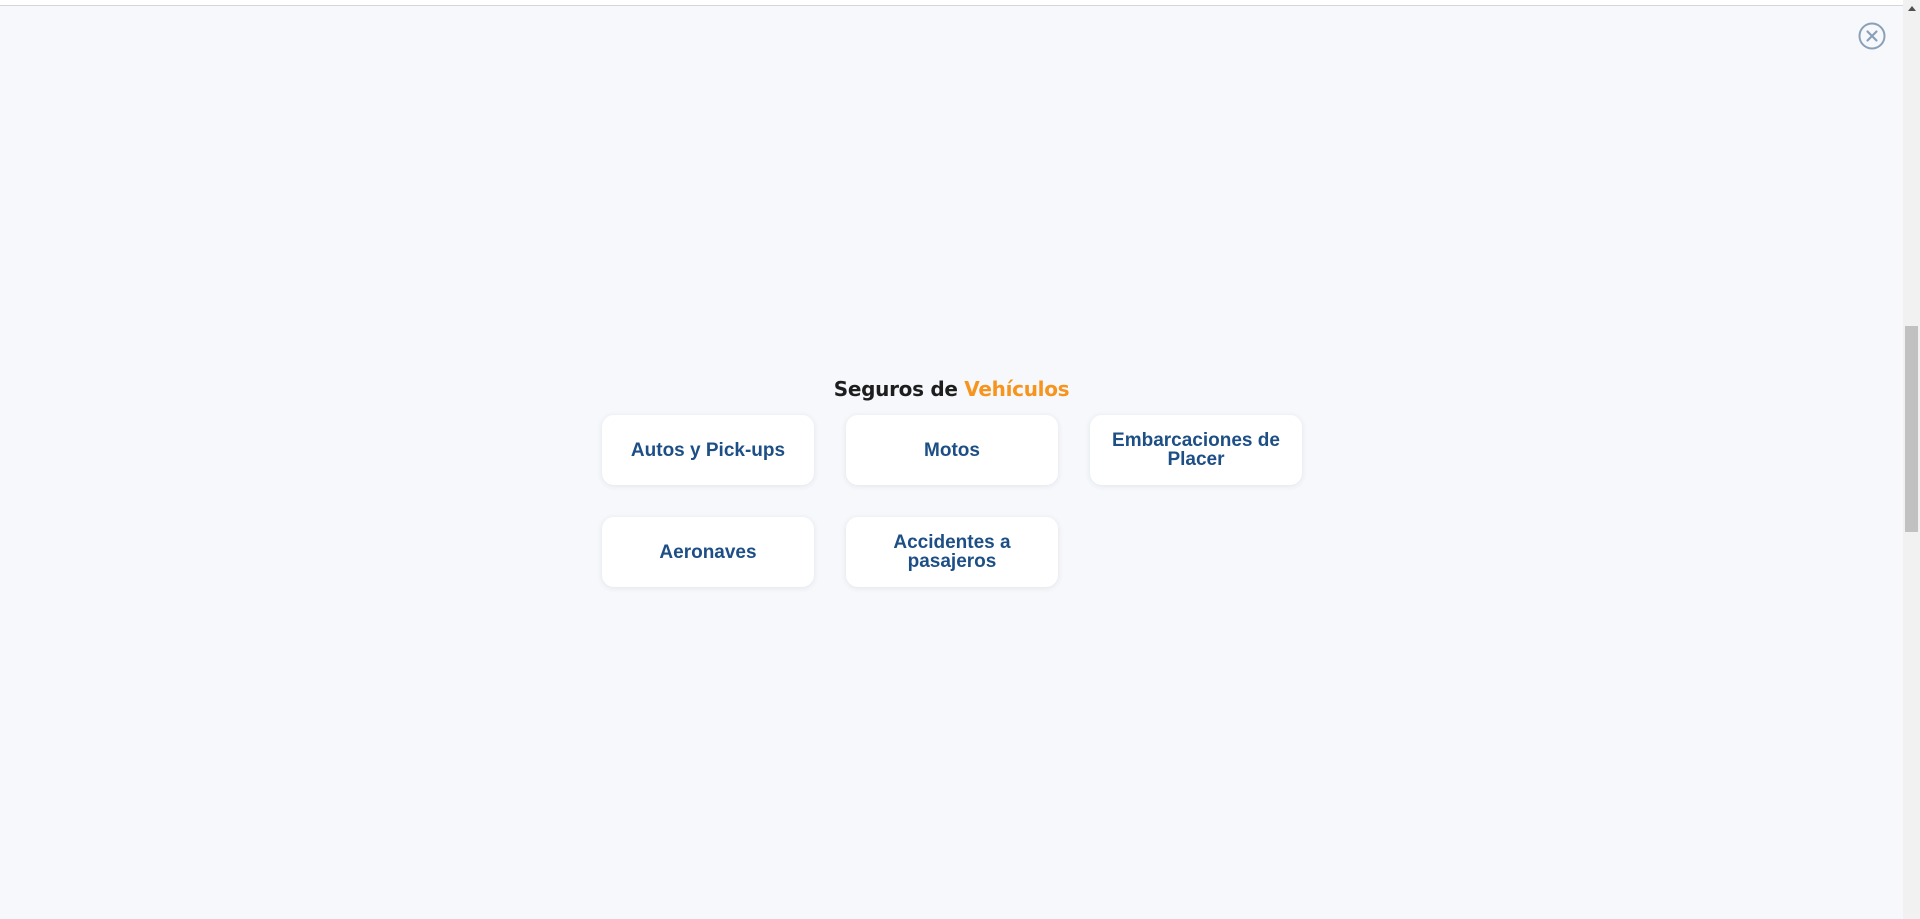  What do you see at coordinates (960, 3) in the screenshot?
I see `top-divider` at bounding box center [960, 3].